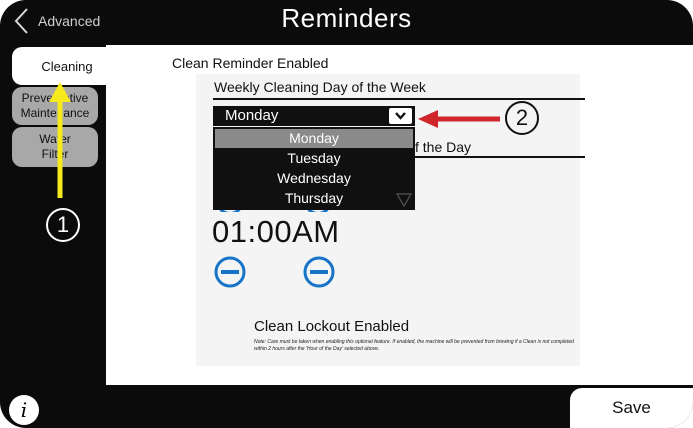 The height and width of the screenshot is (428, 693). Describe the element at coordinates (404, 200) in the screenshot. I see `scroll-down-icon` at that location.